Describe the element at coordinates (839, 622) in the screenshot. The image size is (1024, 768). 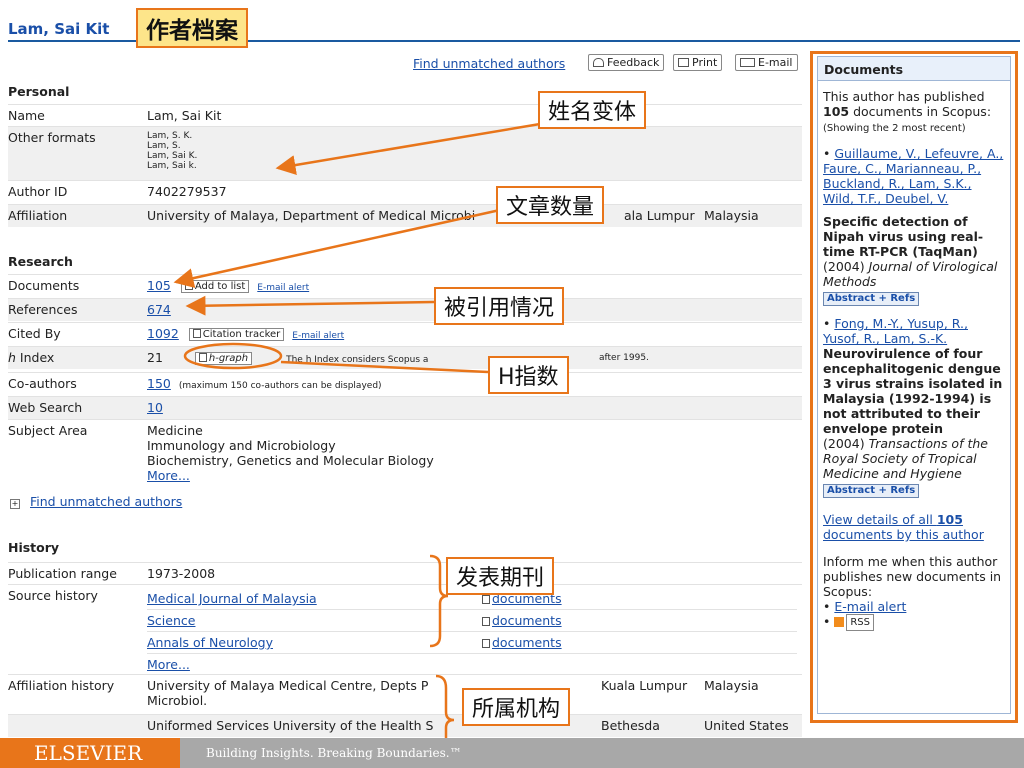
I see `rss-icon` at that location.